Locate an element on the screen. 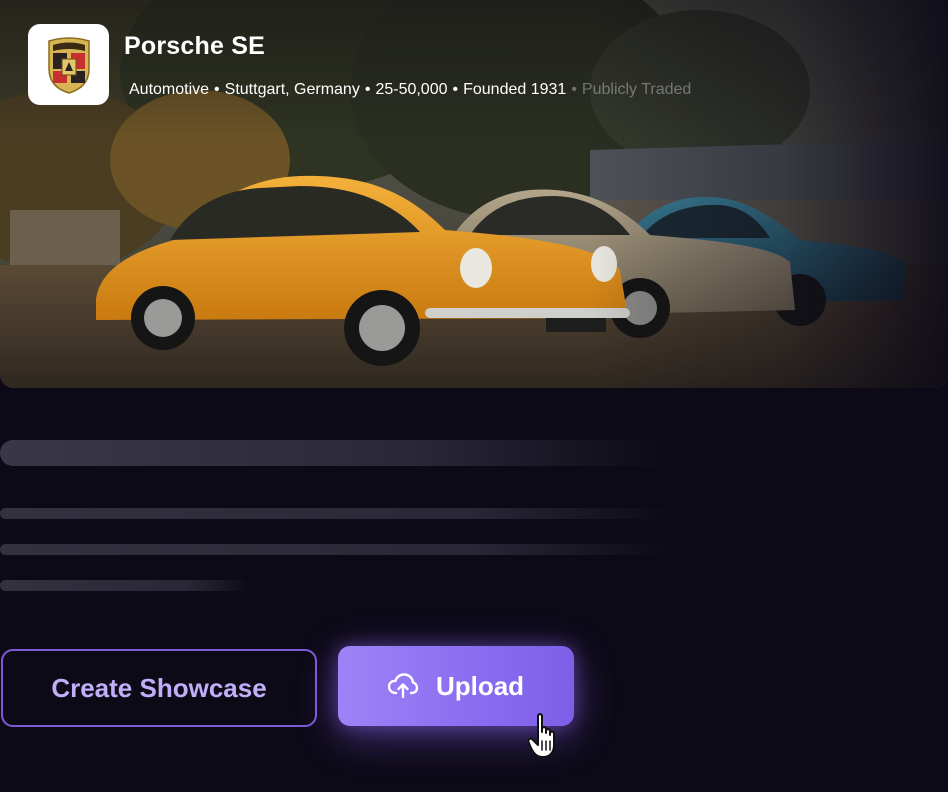 This screenshot has height=792, width=948. porsche-crest-icon is located at coordinates (68, 65).